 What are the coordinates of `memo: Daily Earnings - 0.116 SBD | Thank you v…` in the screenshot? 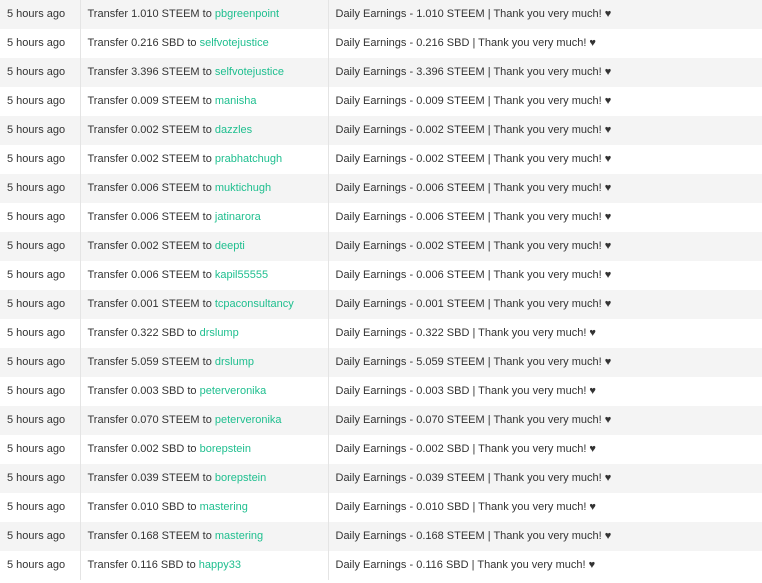 It's located at (545, 565).